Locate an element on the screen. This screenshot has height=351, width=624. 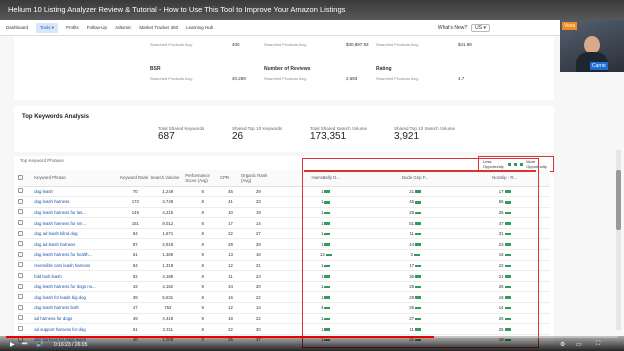
settings-icon: ⚙ is located at coordinates (562, 344).